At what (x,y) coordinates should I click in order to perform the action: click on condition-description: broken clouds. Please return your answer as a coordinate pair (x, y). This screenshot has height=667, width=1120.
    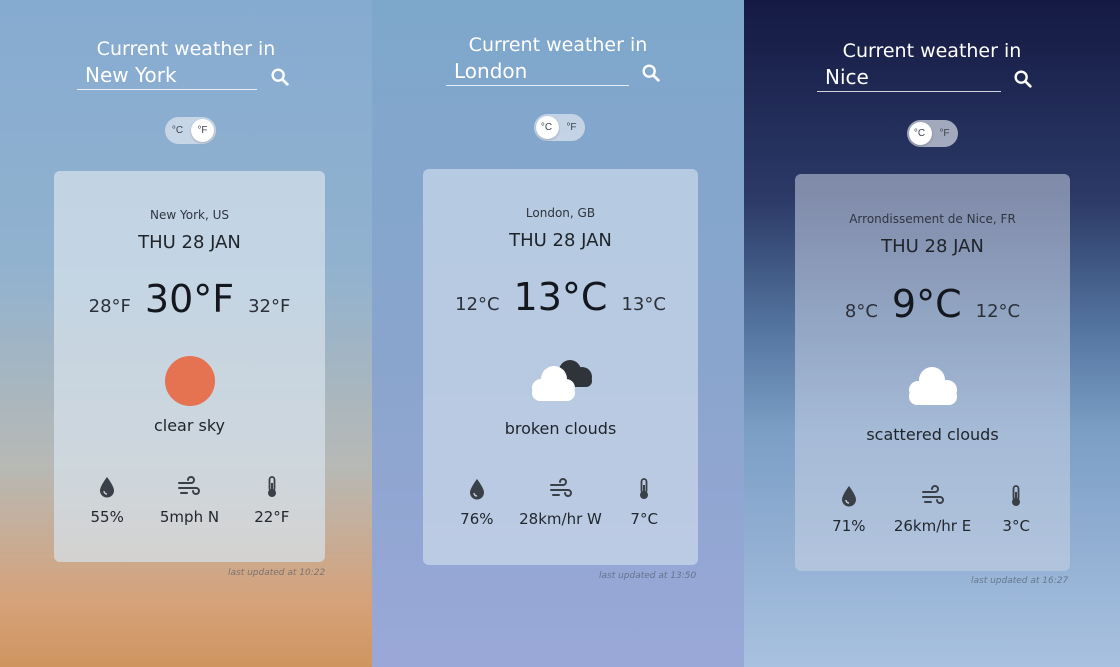
    Looking at the image, I should click on (560, 428).